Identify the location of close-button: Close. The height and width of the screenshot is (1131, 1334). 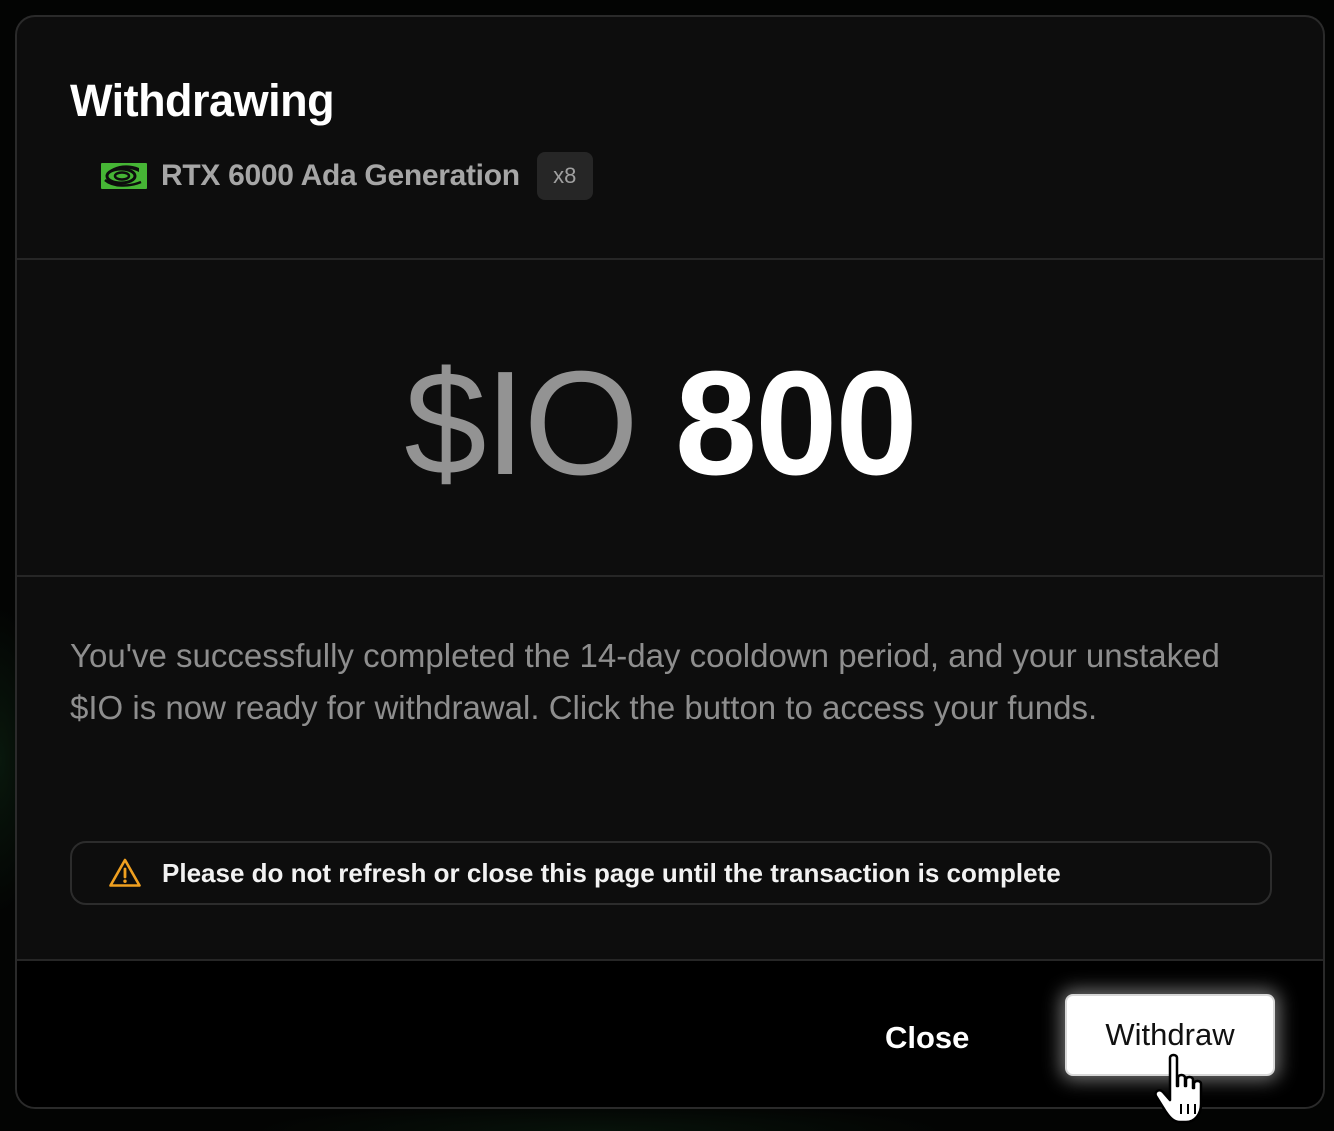
(927, 1038).